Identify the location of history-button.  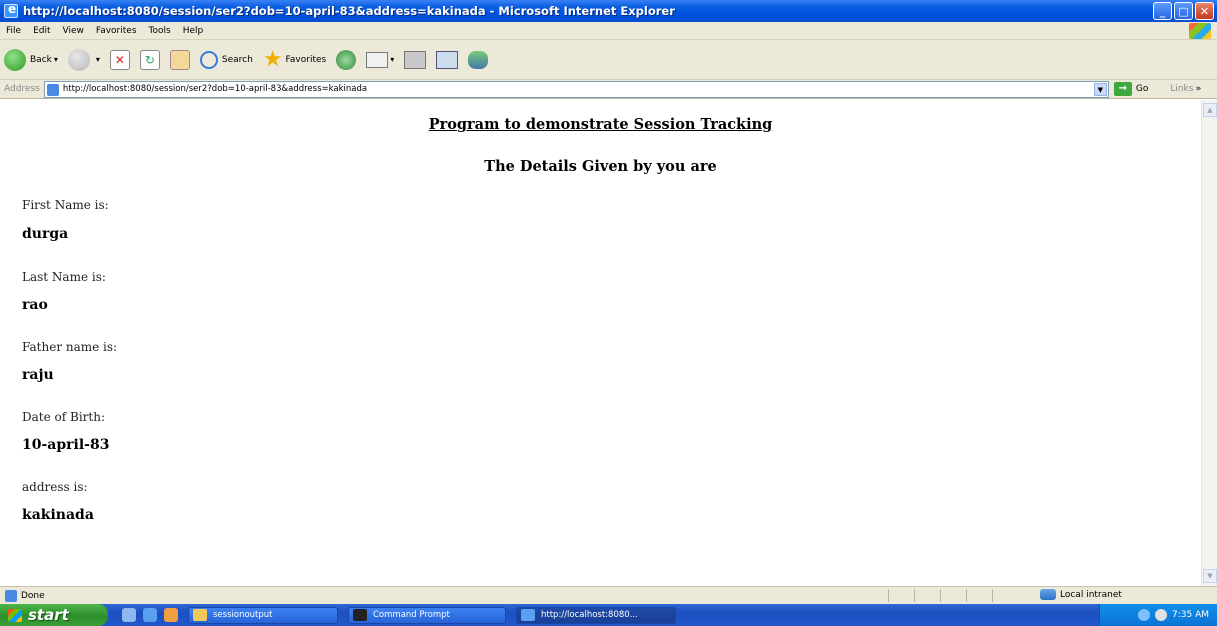
(346, 59).